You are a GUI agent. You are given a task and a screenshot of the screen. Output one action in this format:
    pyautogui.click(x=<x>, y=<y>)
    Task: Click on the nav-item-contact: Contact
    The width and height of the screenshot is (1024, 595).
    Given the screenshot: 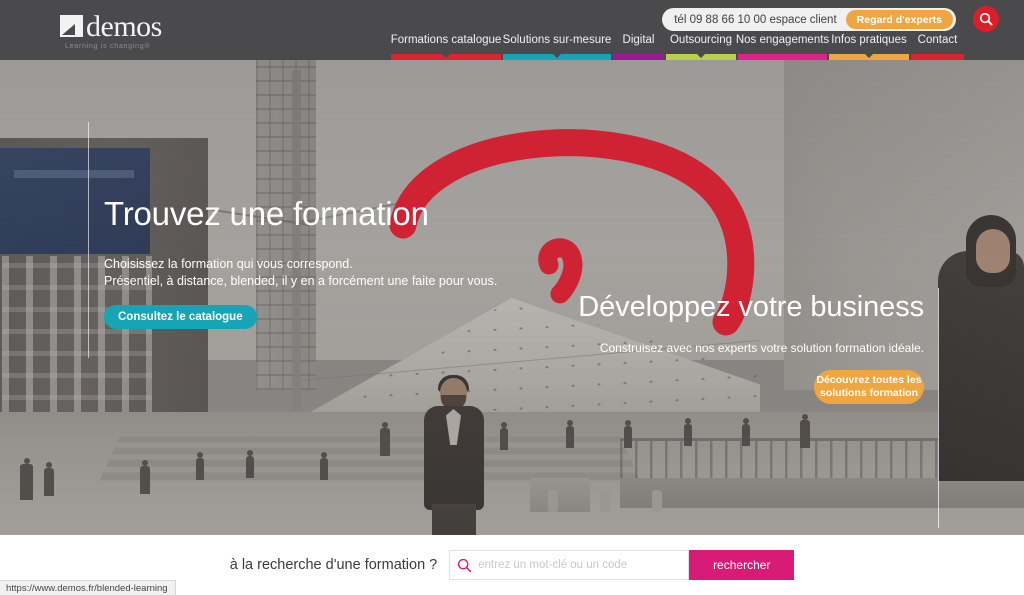 What is the action you would take?
    pyautogui.click(x=937, y=46)
    